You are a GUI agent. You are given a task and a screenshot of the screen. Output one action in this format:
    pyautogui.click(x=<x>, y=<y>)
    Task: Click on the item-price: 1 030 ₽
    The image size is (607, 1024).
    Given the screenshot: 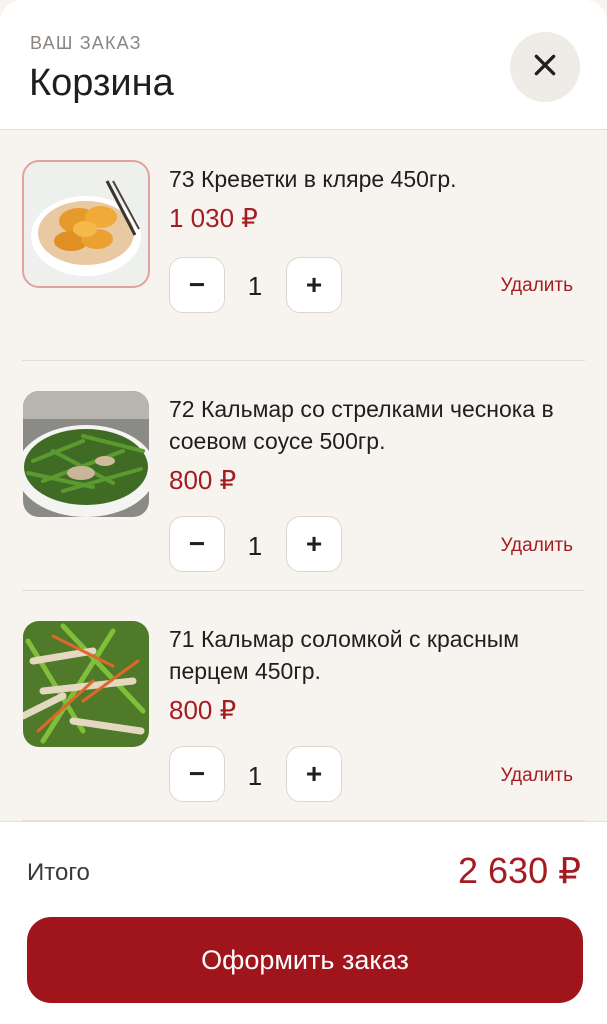 What is the action you would take?
    pyautogui.click(x=213, y=218)
    